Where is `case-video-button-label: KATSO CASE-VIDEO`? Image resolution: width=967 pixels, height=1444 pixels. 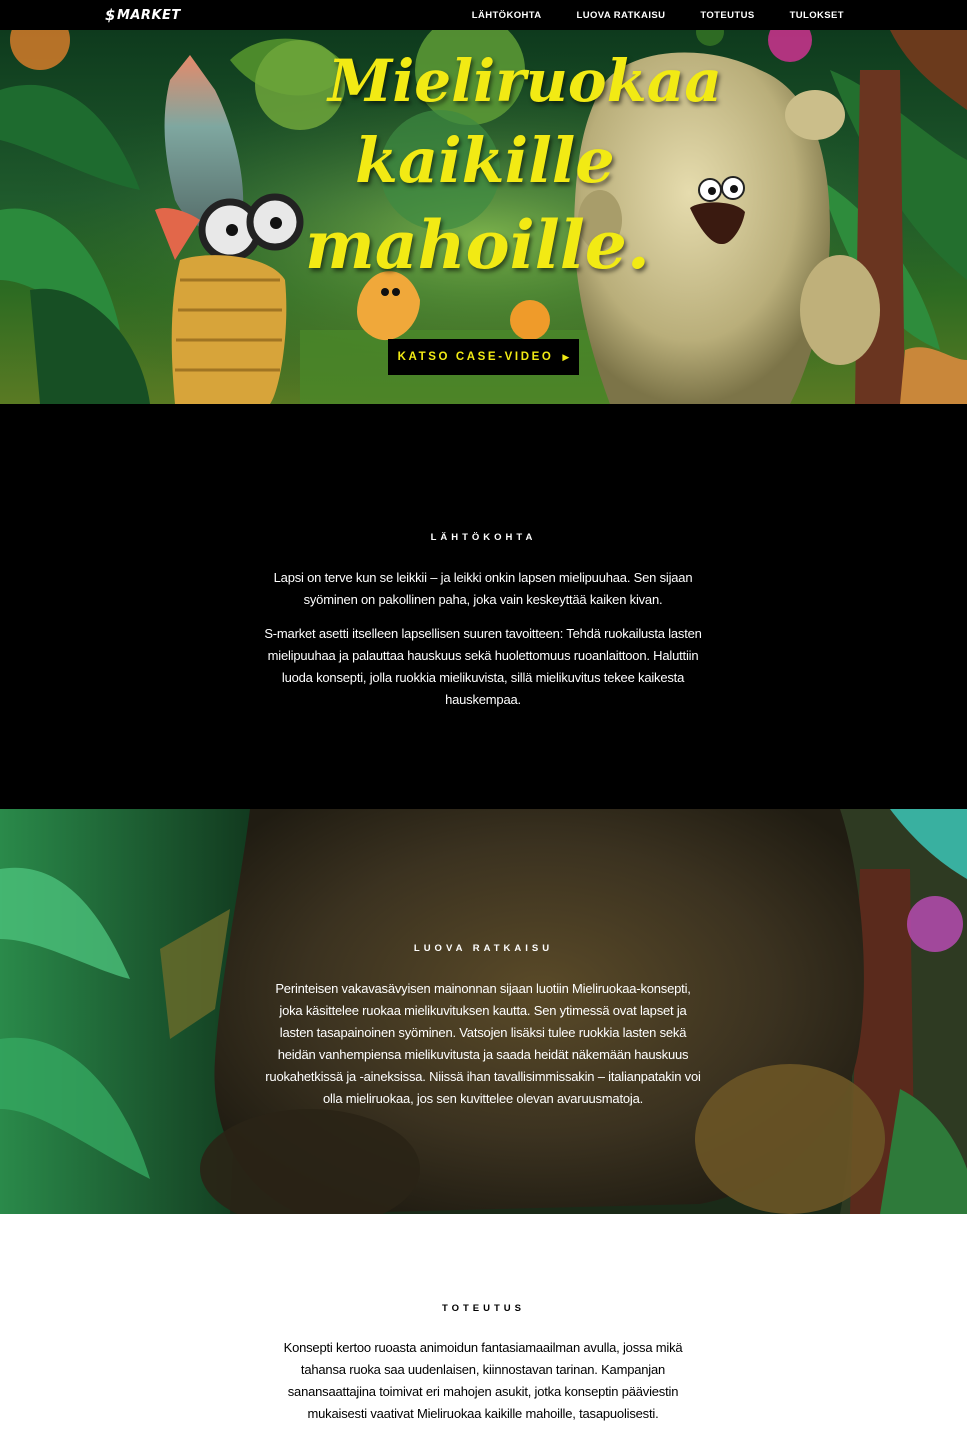 case-video-button-label: KATSO CASE-VIDEO is located at coordinates (475, 357).